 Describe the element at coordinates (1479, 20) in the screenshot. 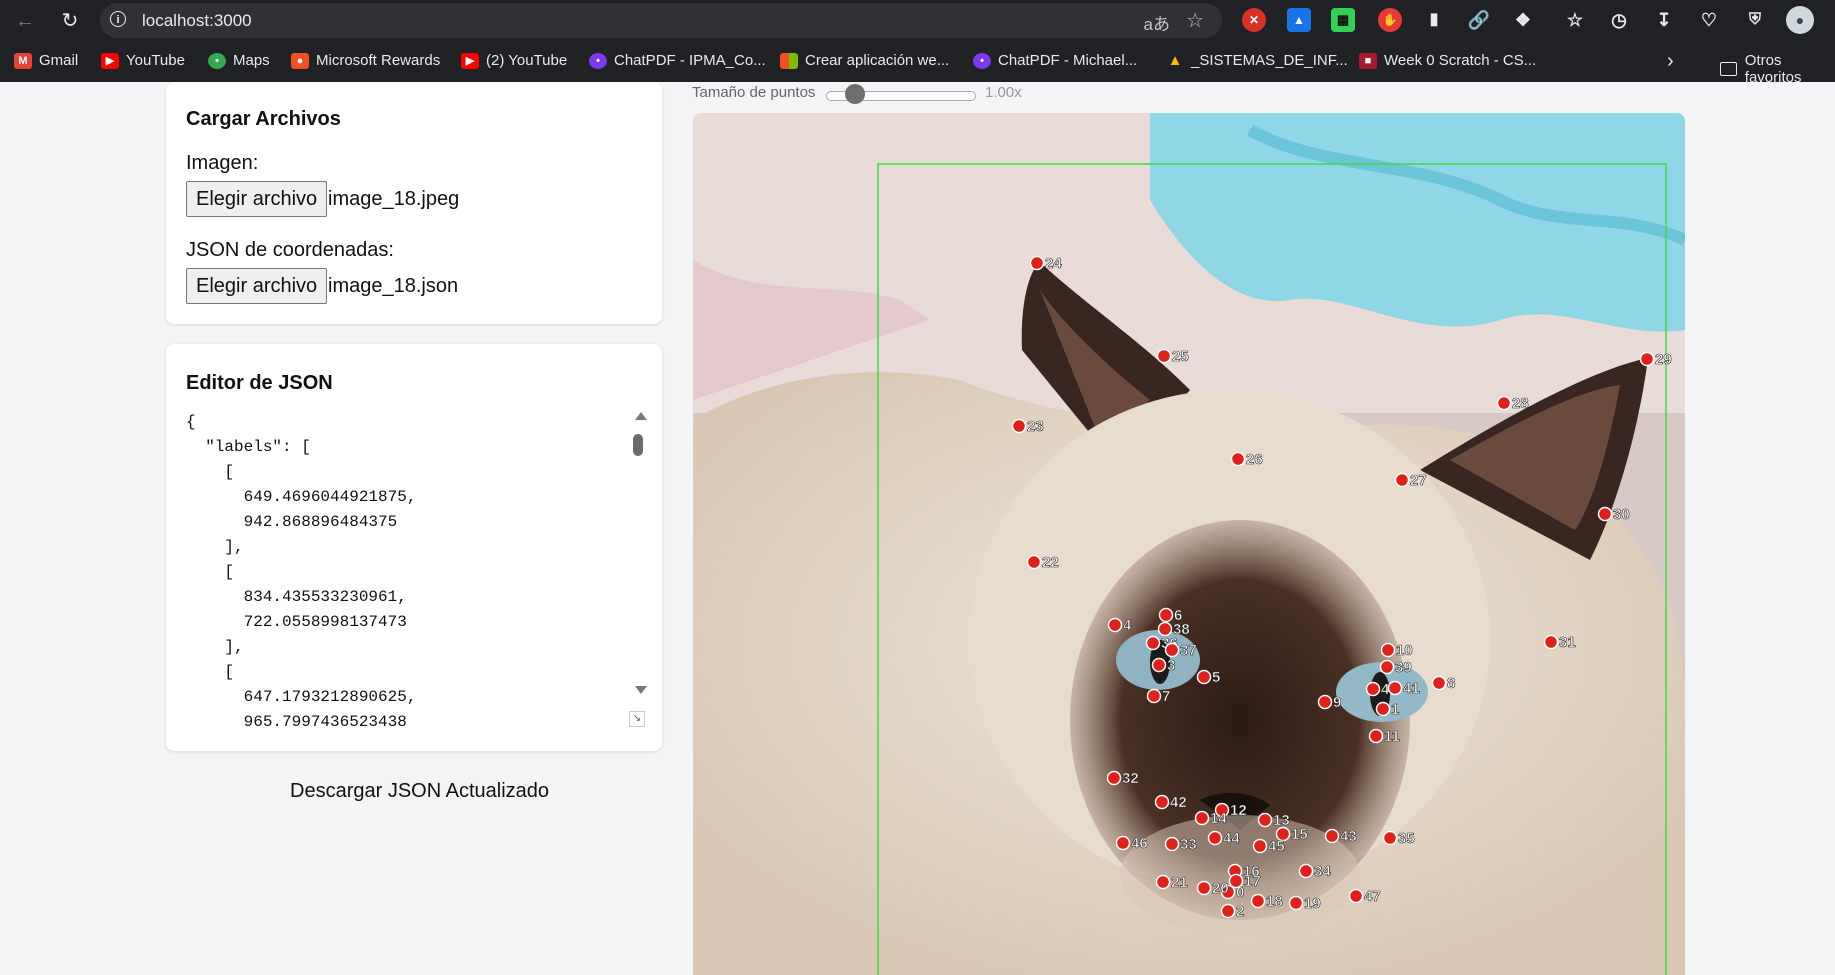

I see `link-icon: 🔗` at that location.